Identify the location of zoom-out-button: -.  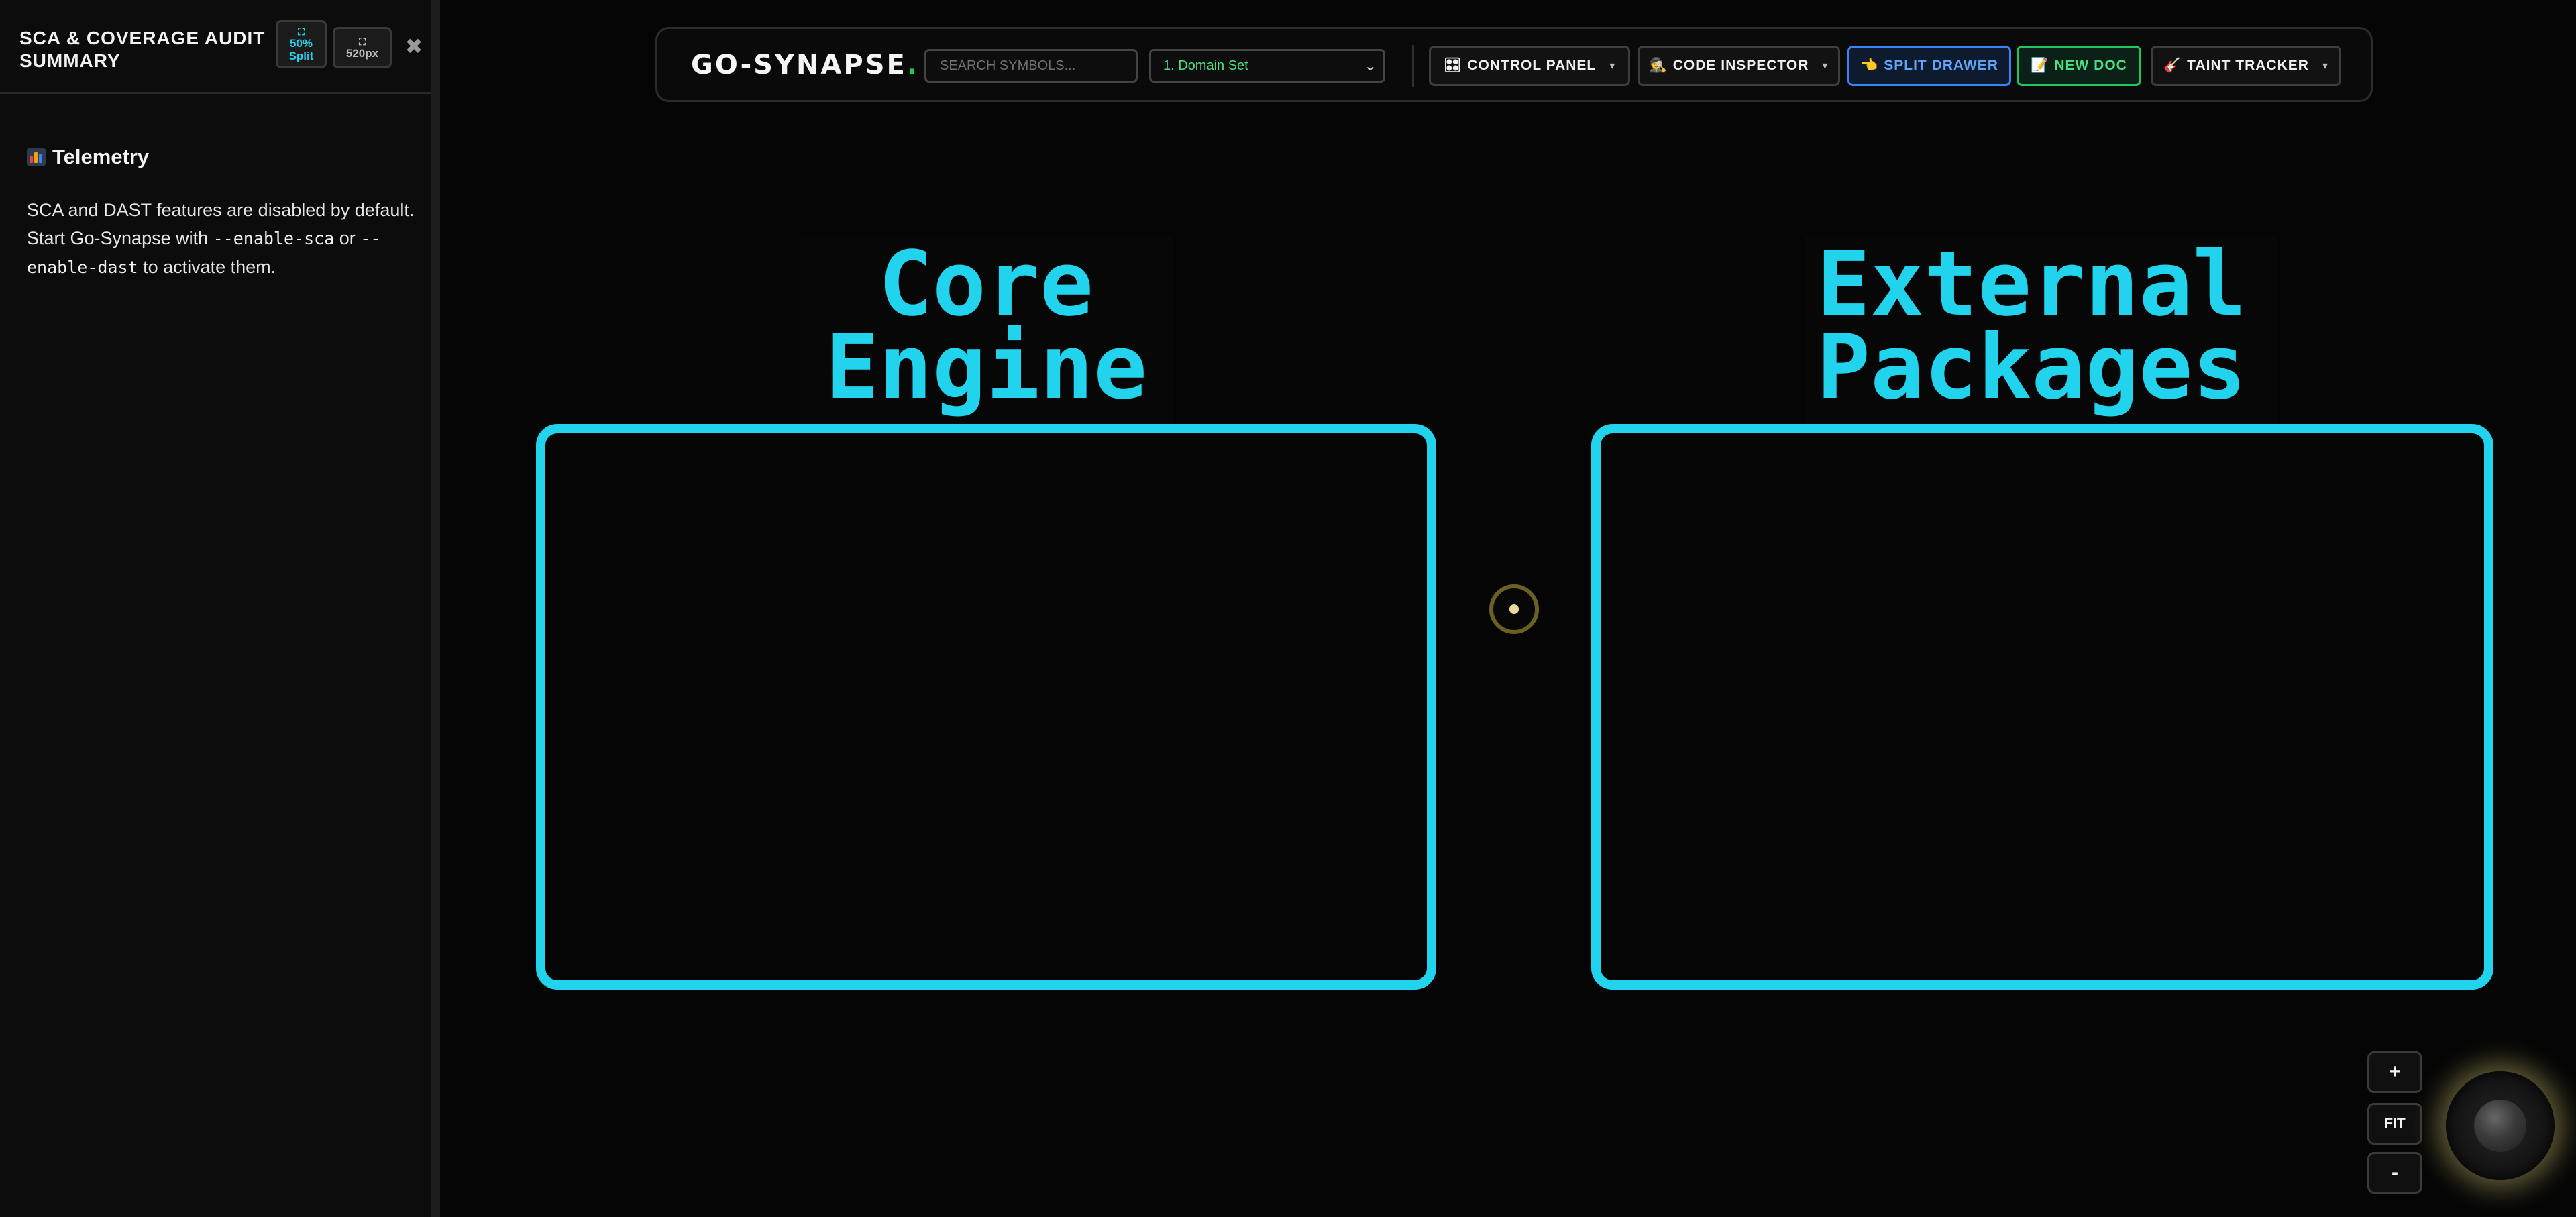
(2394, 1173).